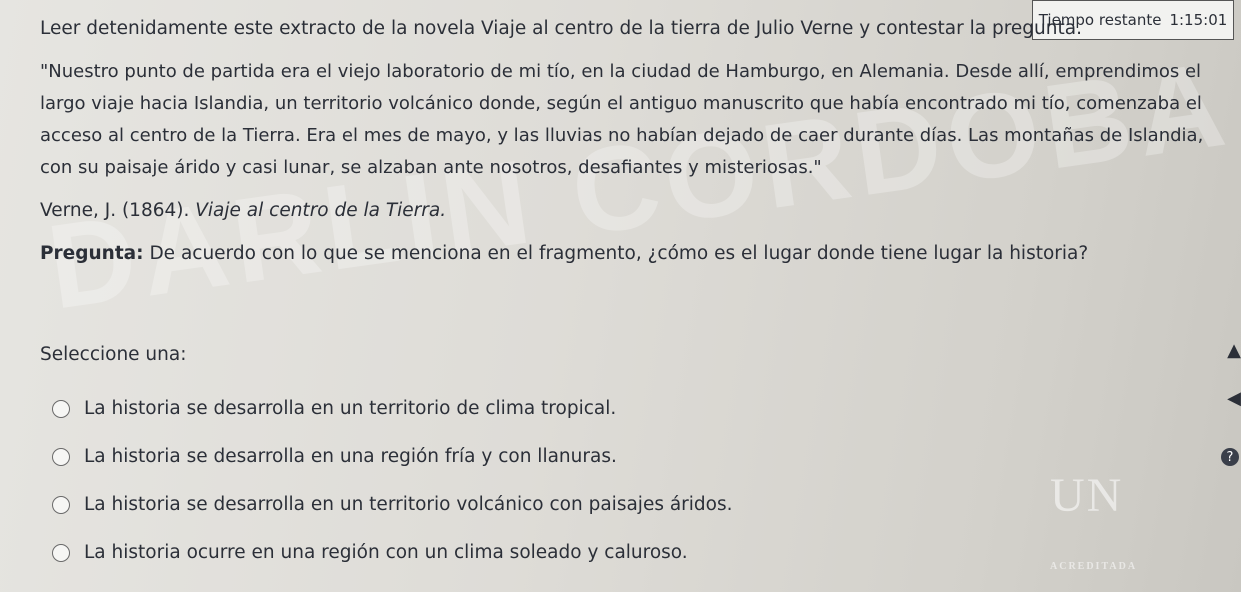 The height and width of the screenshot is (592, 1241). Describe the element at coordinates (321, 210) in the screenshot. I see `citation-title: Viaje al centro de la Tierra.` at that location.